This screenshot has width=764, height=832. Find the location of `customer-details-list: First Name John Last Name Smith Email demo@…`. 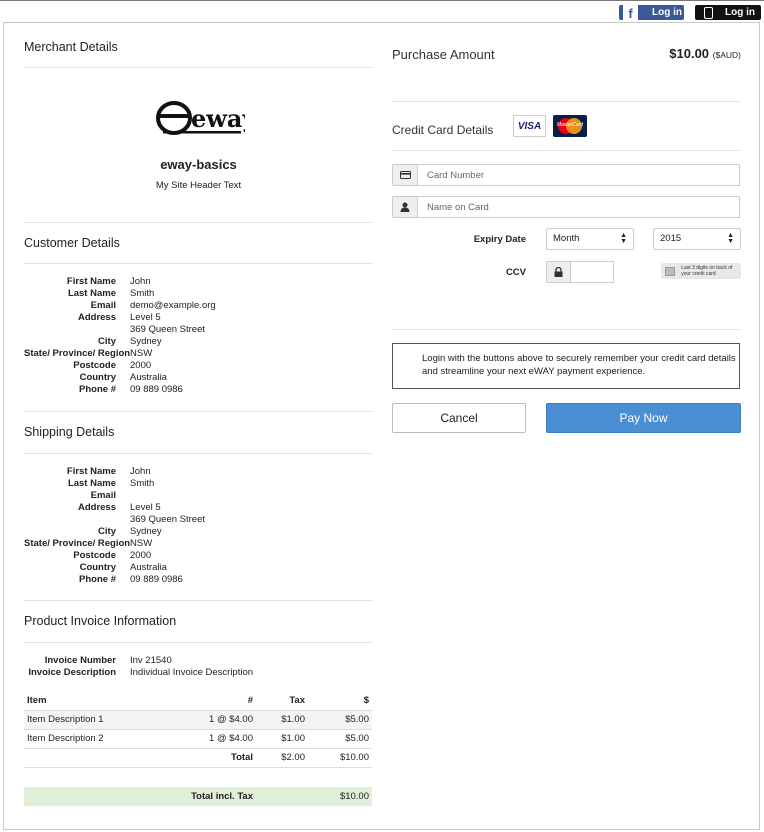

customer-details-list: First Name John Last Name Smith Email demo@… is located at coordinates (198, 336).